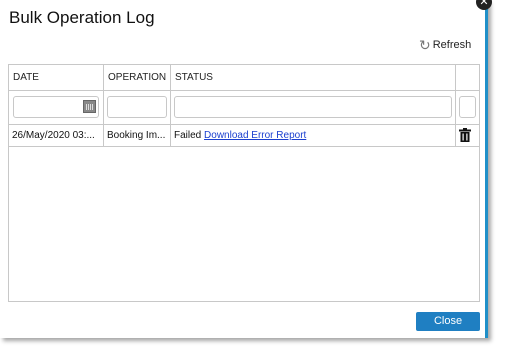 The height and width of the screenshot is (353, 506). I want to click on actions-filter-cell, so click(468, 107).